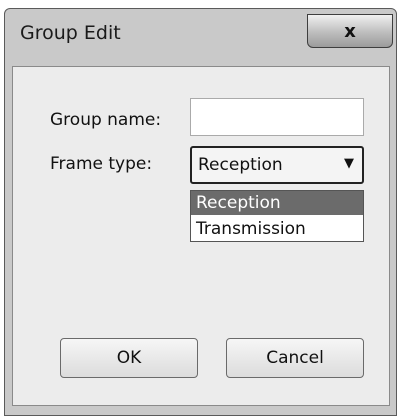 Image resolution: width=401 pixels, height=418 pixels. What do you see at coordinates (277, 117) in the screenshot?
I see `group-name-input` at bounding box center [277, 117].